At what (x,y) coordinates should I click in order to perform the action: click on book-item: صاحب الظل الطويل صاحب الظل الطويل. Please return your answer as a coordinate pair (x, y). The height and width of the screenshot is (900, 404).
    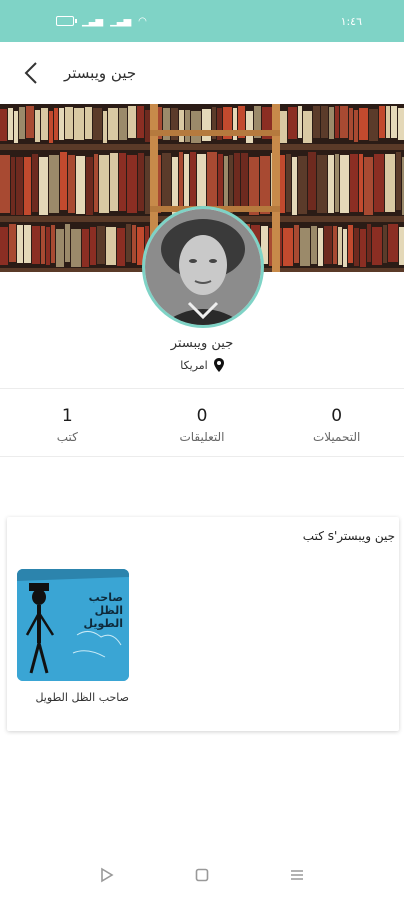
    Looking at the image, I should click on (73, 636).